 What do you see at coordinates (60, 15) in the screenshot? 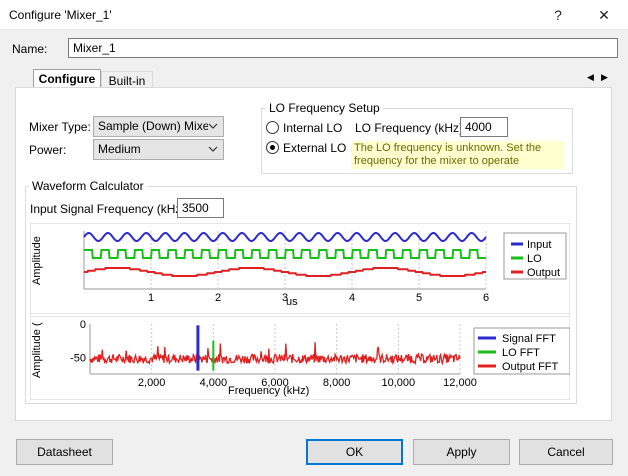
I see `window-title: Configure 'Mixer_1'` at bounding box center [60, 15].